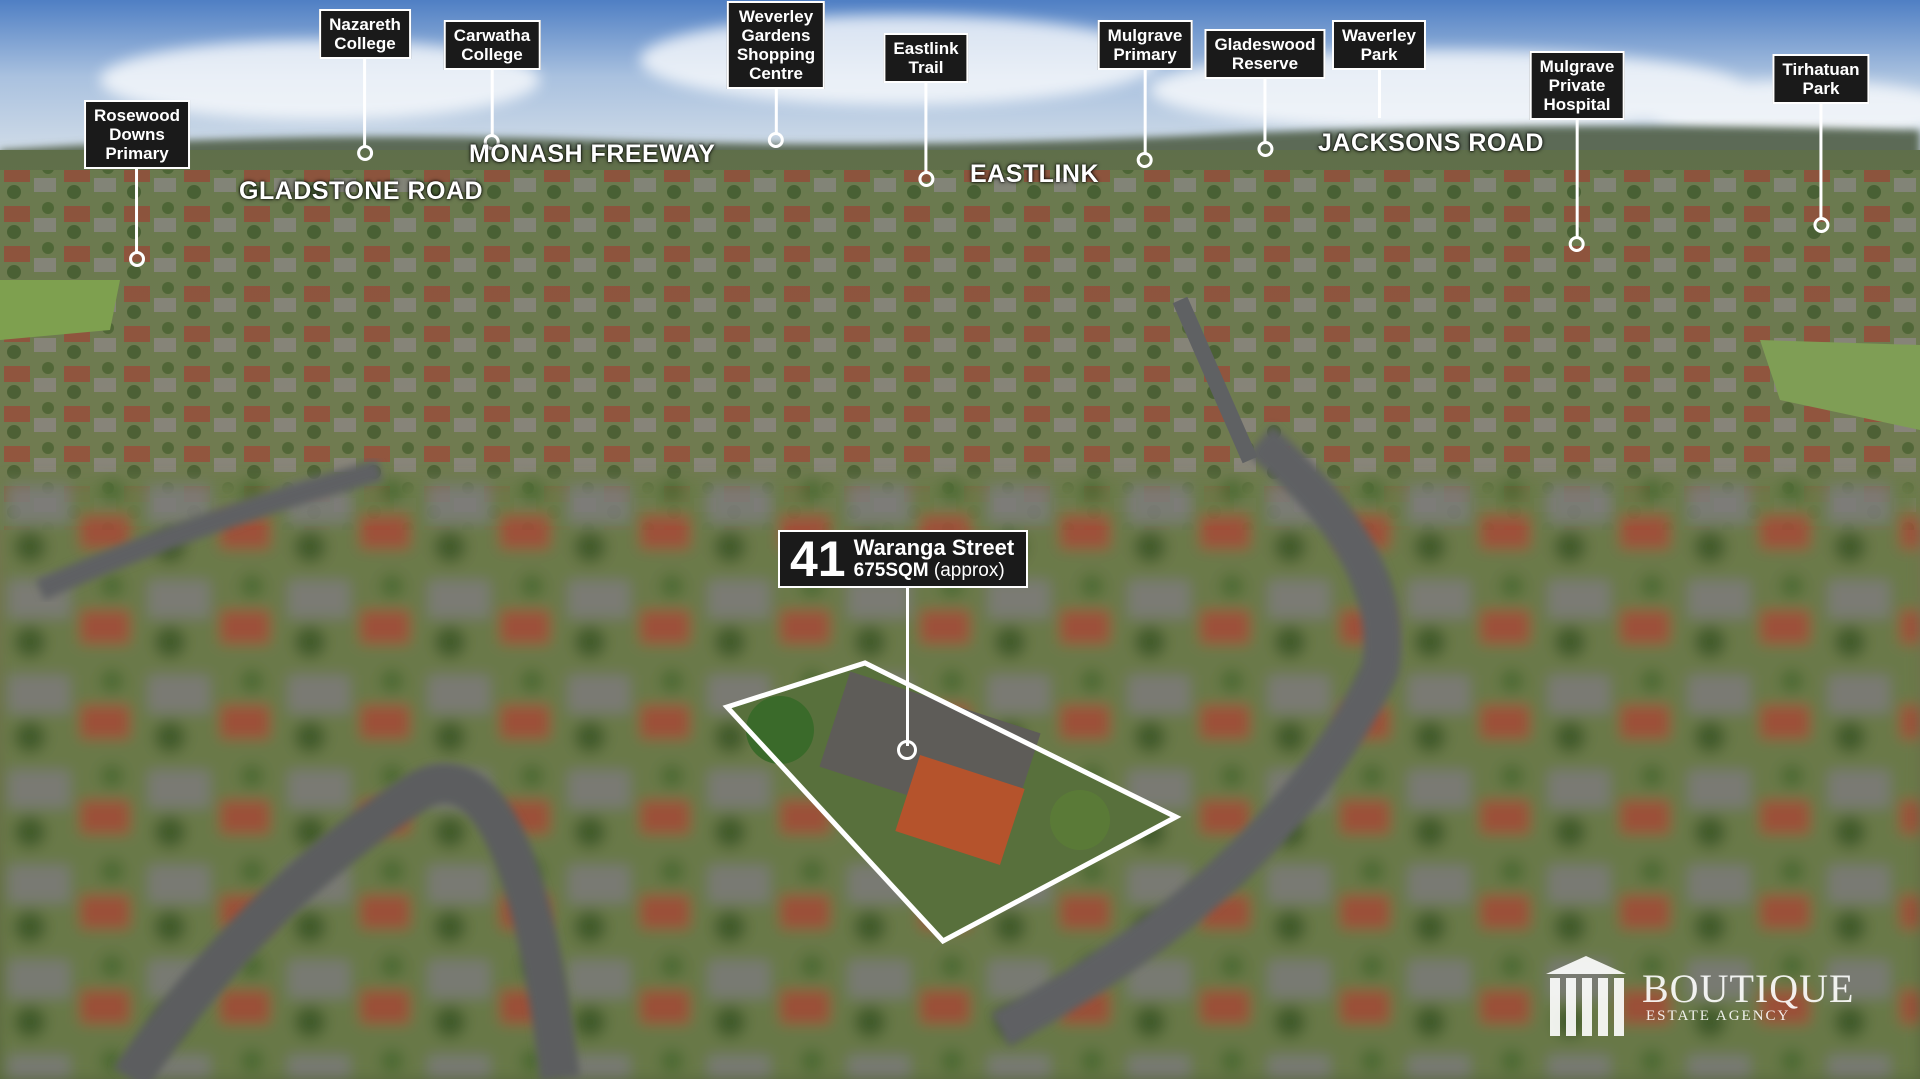 The height and width of the screenshot is (1079, 1920). I want to click on pin-label: Mulgrave Primary, so click(1145, 45).